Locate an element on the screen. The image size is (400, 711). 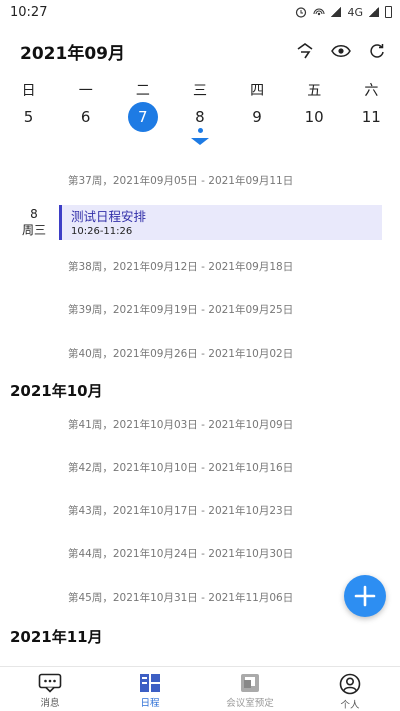
status-bar: 10:27 4G is located at coordinates (200, 12).